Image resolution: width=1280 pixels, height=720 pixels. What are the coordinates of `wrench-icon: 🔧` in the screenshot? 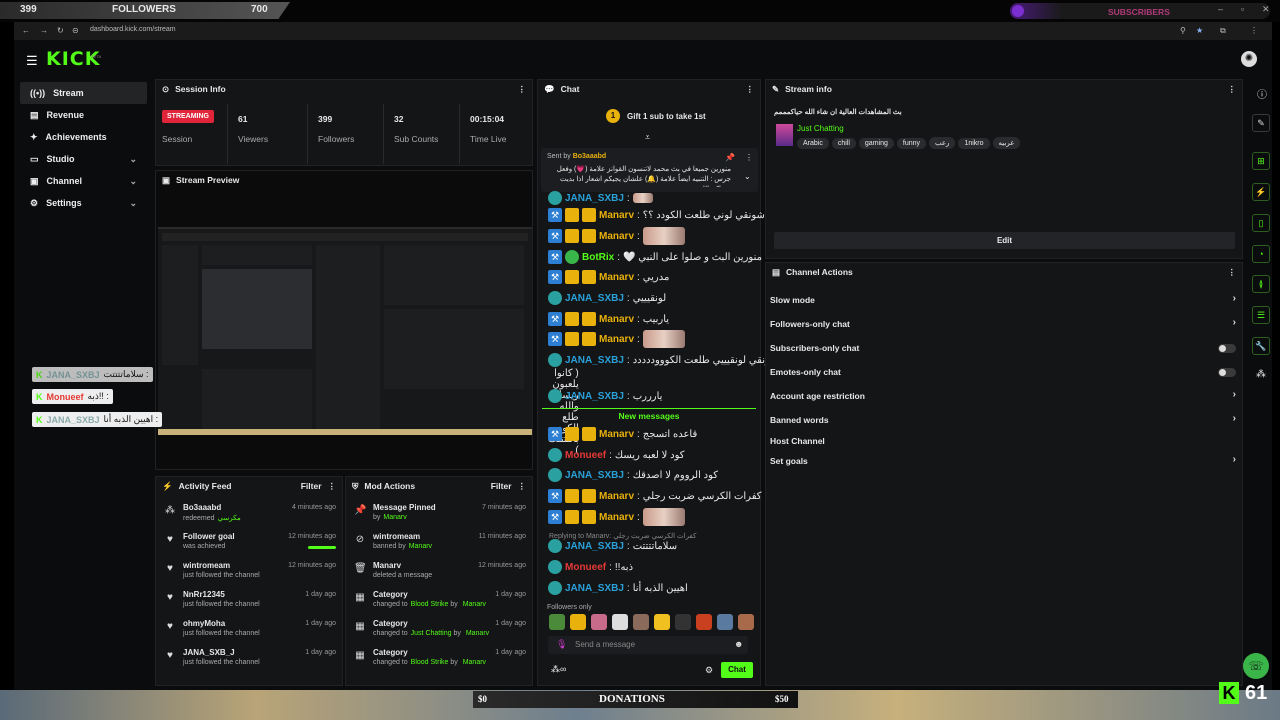 It's located at (1261, 346).